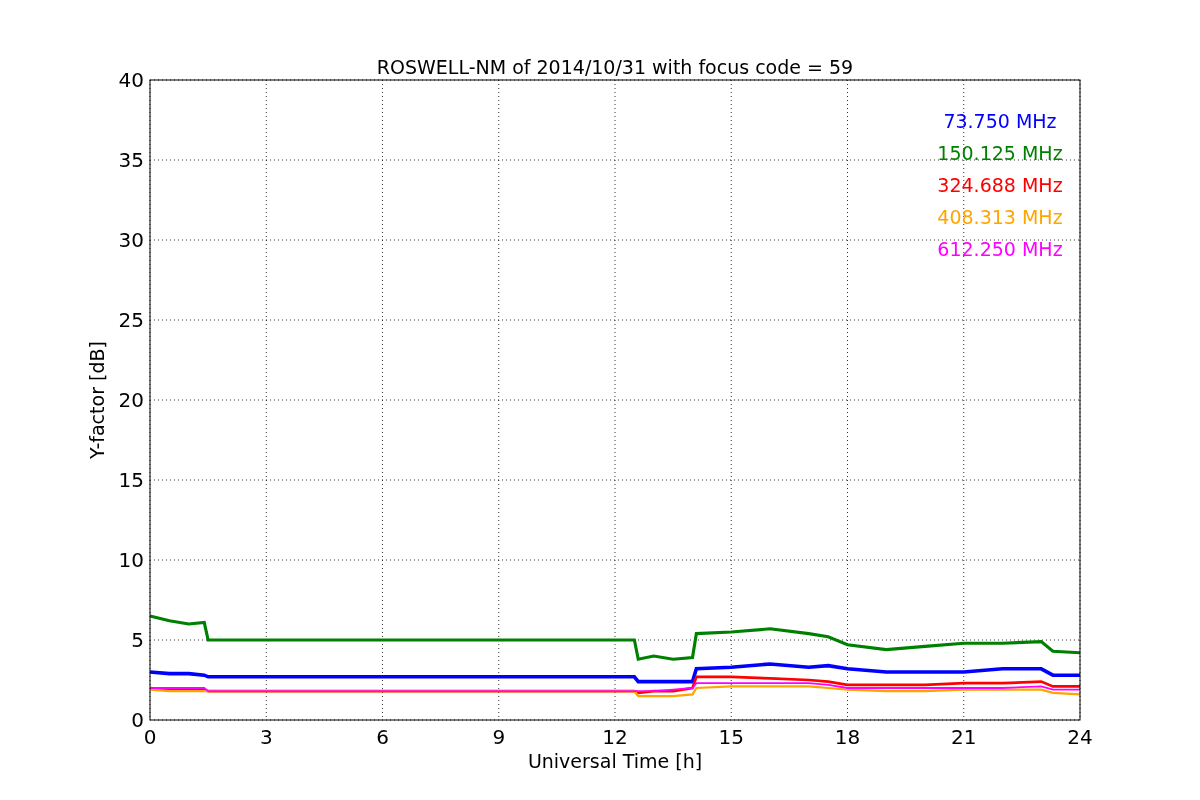  I want to click on x-tick-label: 21, so click(964, 737).